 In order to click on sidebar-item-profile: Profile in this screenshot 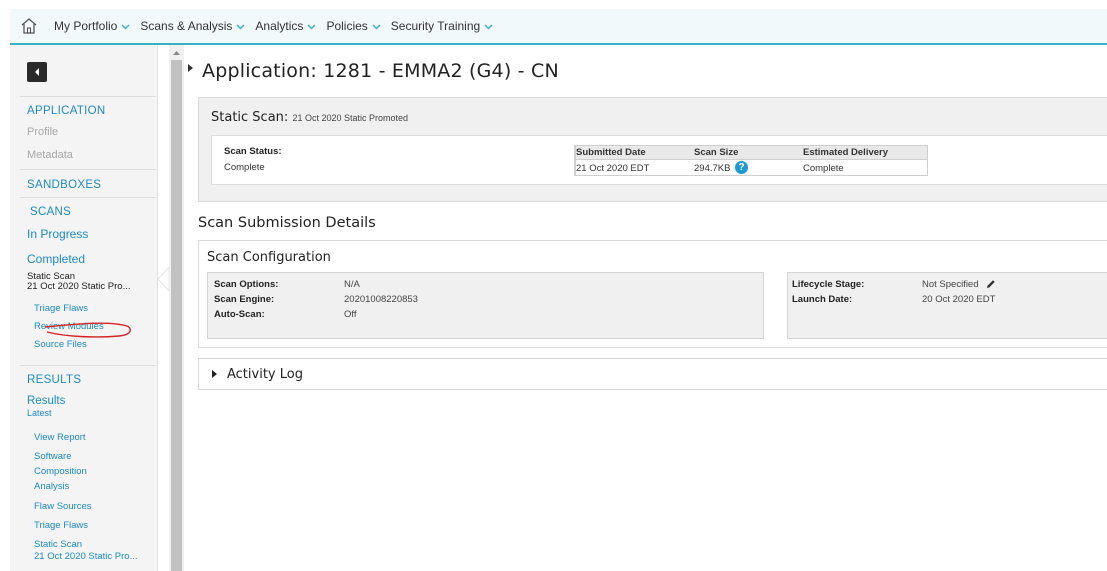, I will do `click(43, 132)`.